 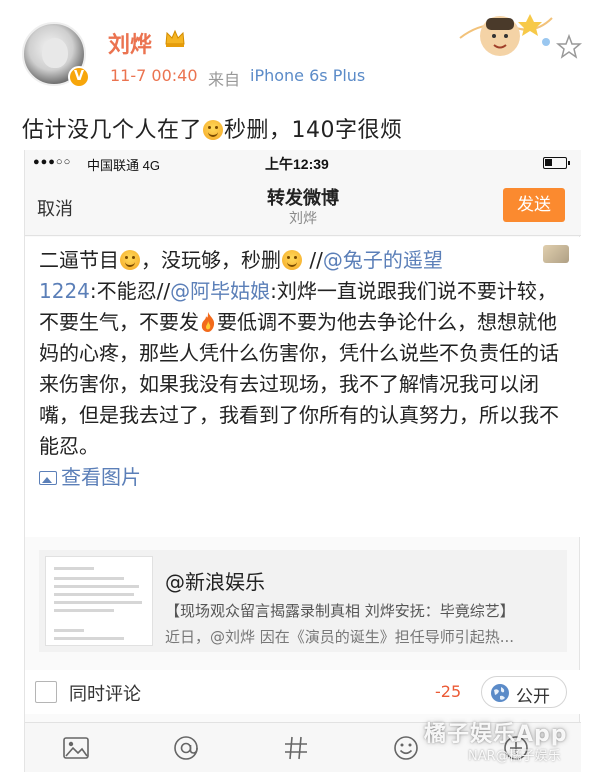 I want to click on quoted-post-title: 【现场观众留言揭露录制真相 刘烨安抚：毕竟综艺】, so click(x=340, y=611).